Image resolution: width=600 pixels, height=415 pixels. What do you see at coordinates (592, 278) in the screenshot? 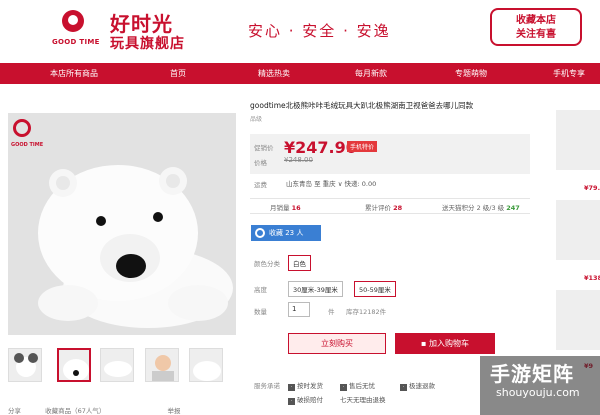
I see `side-price-2: ¥138` at bounding box center [592, 278].